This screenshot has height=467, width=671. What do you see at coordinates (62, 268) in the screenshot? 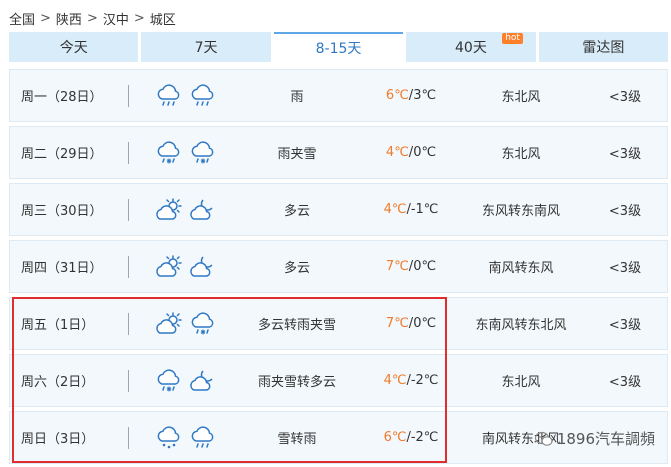
I see `day-label: 周四（31日）` at bounding box center [62, 268].